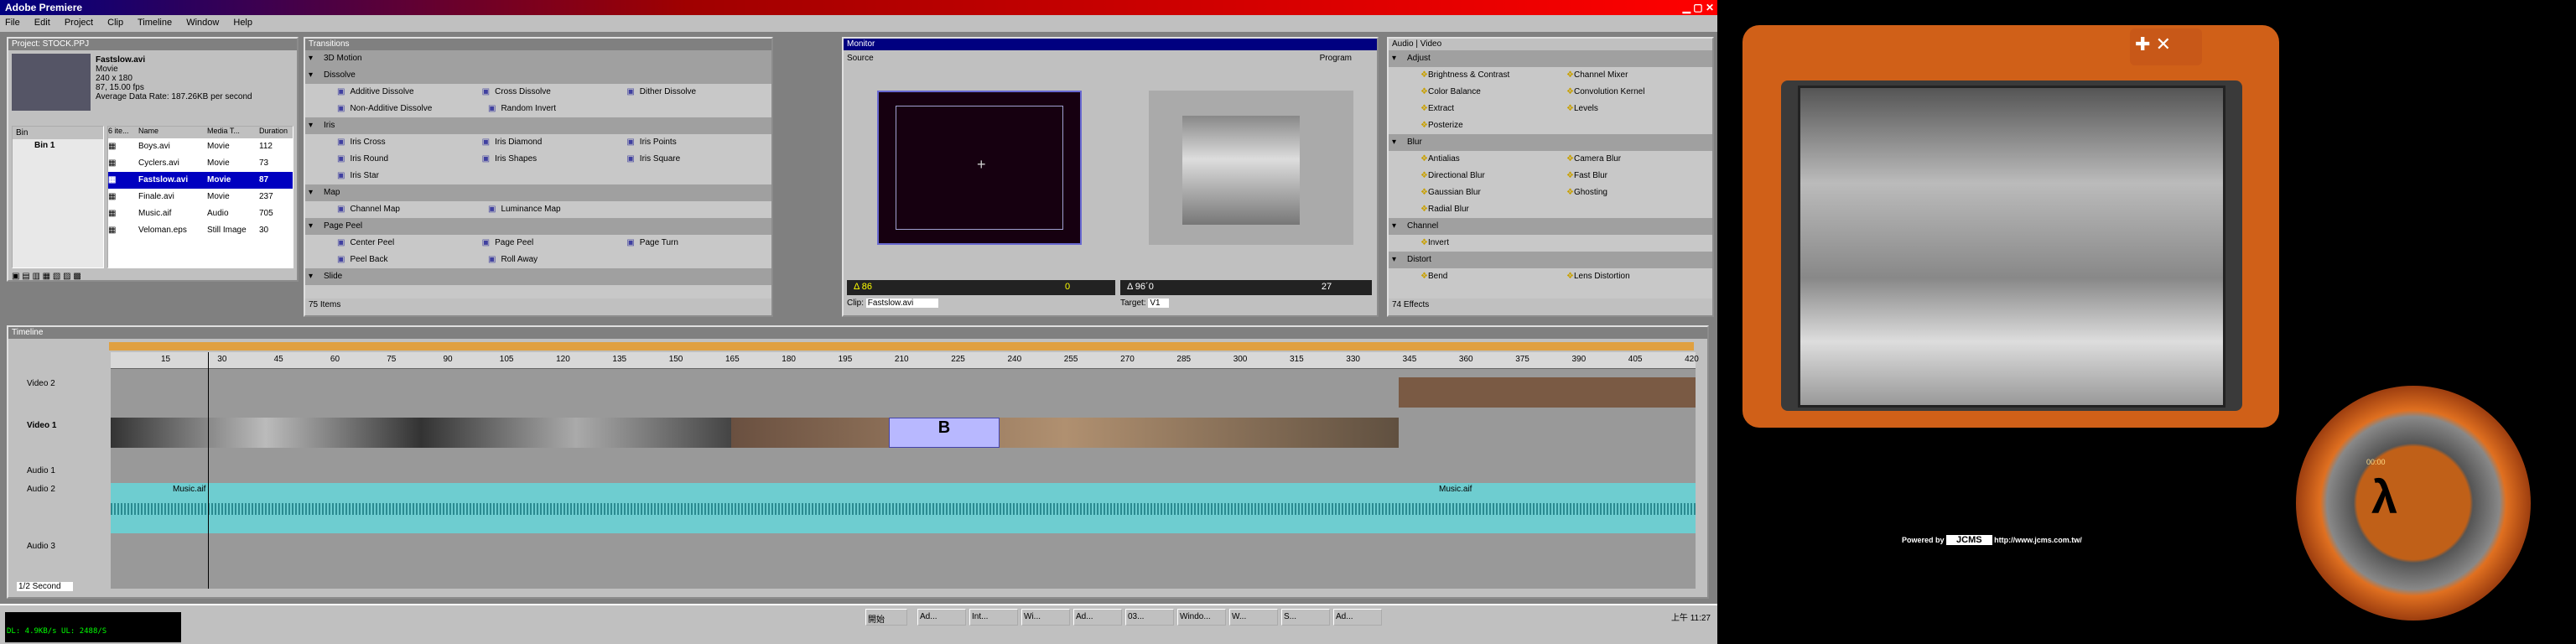  I want to click on plus-icon: ✚, so click(2142, 44).